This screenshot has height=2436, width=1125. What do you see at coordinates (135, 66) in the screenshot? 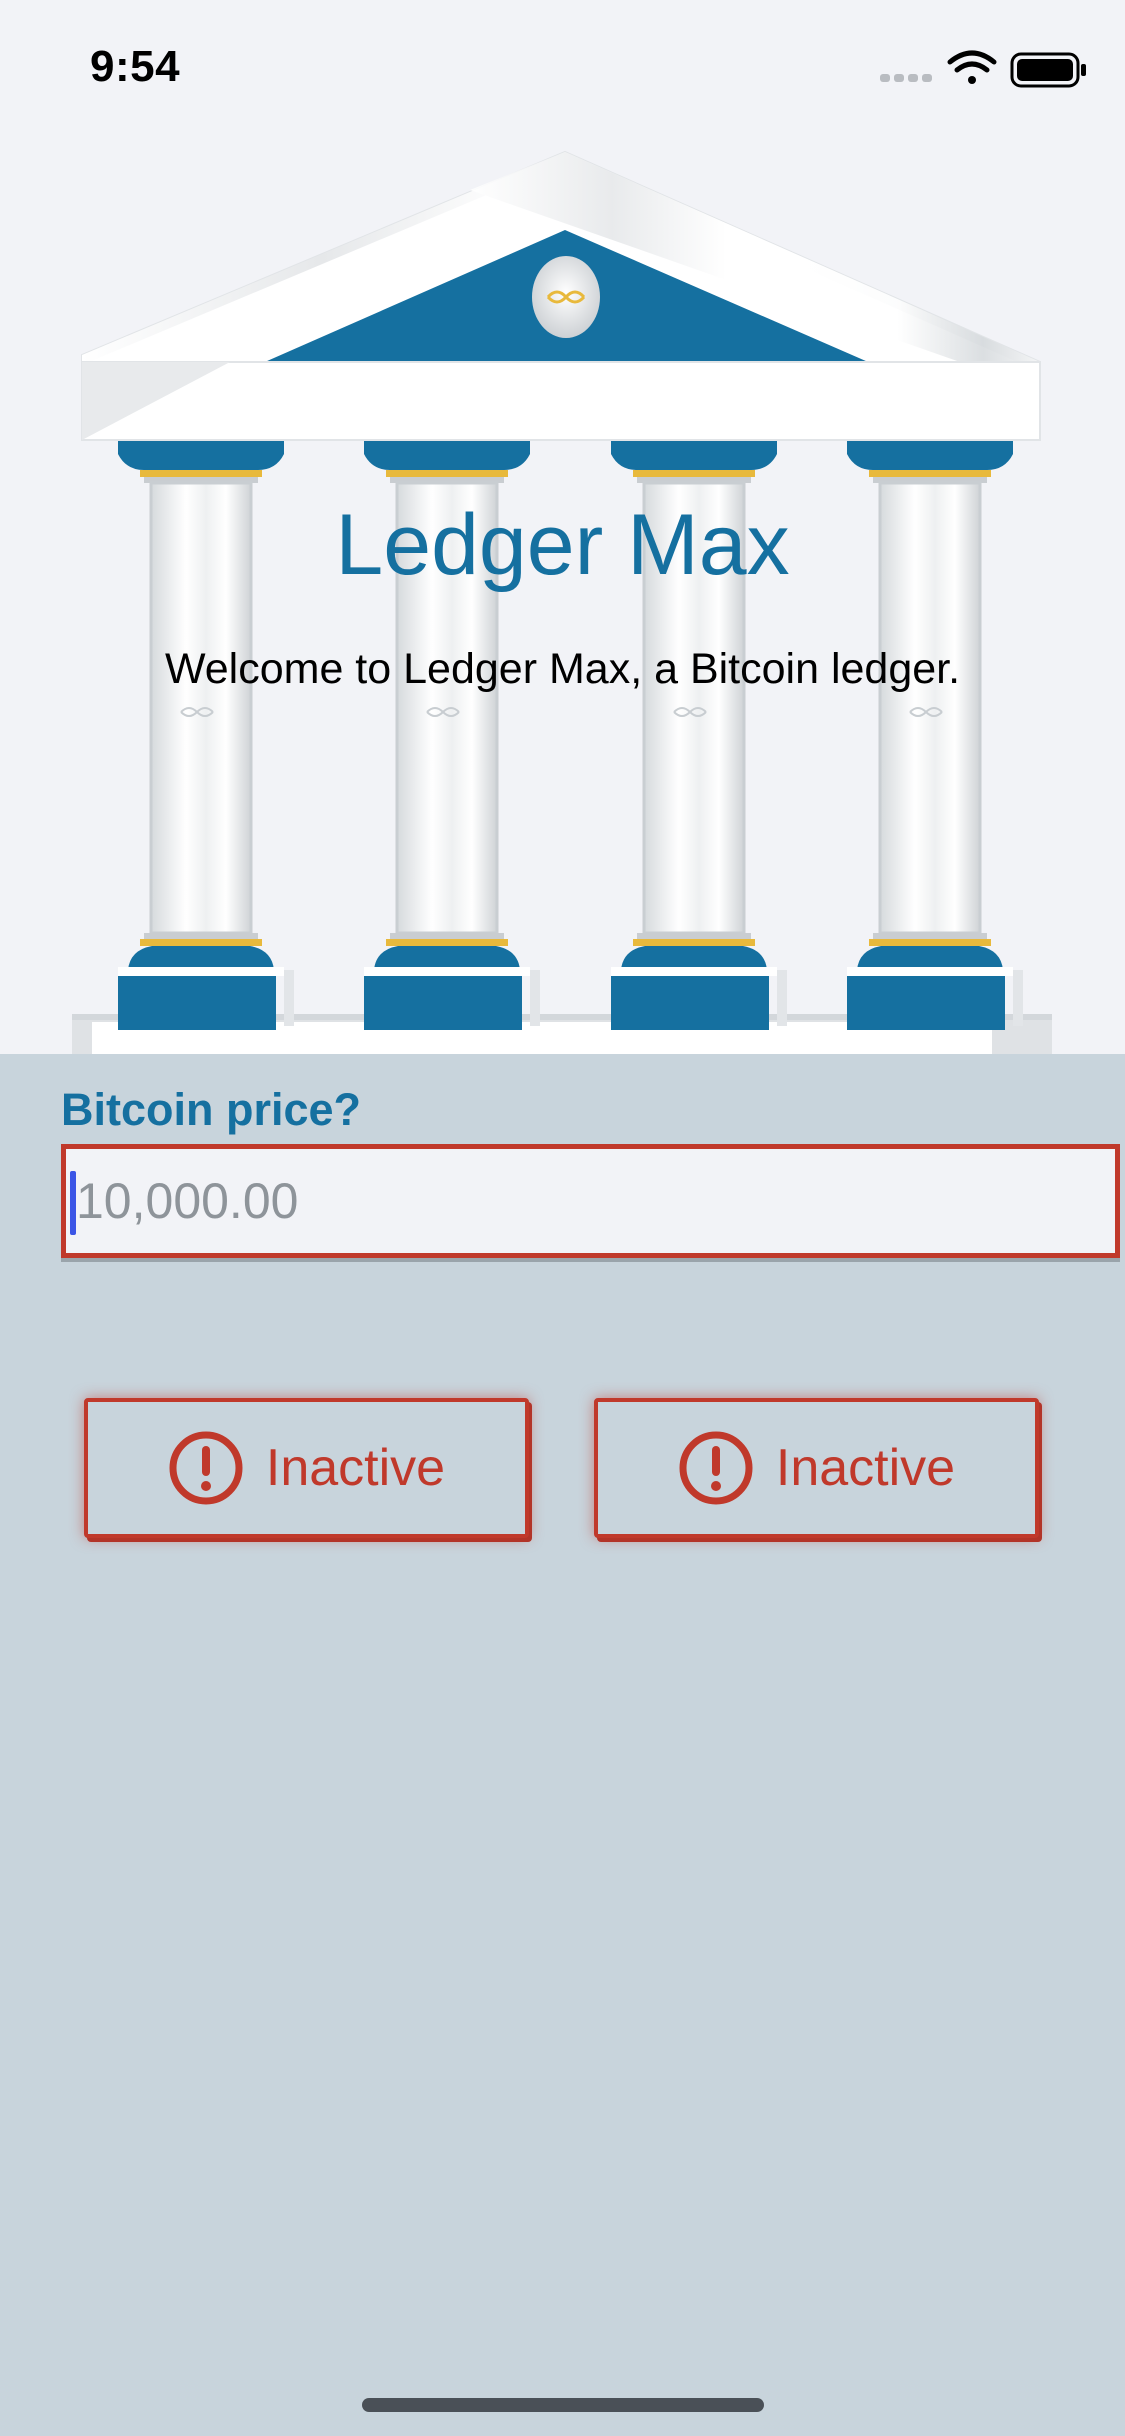
I see `status-time: 9:54` at bounding box center [135, 66].